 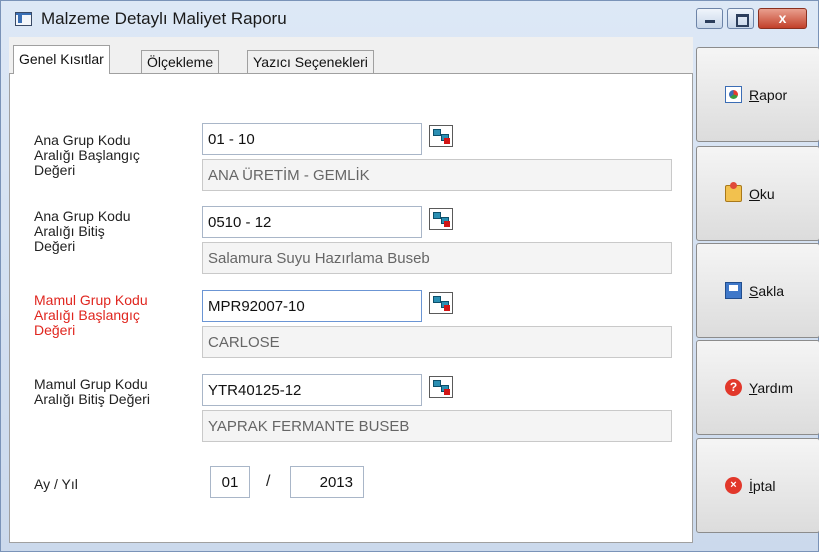 I want to click on minimize-button, so click(x=709, y=18).